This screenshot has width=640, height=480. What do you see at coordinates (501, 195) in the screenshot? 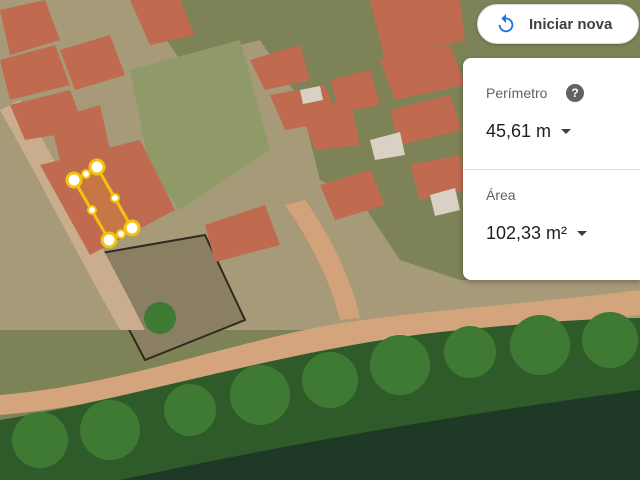
I see `area-label: Área` at bounding box center [501, 195].